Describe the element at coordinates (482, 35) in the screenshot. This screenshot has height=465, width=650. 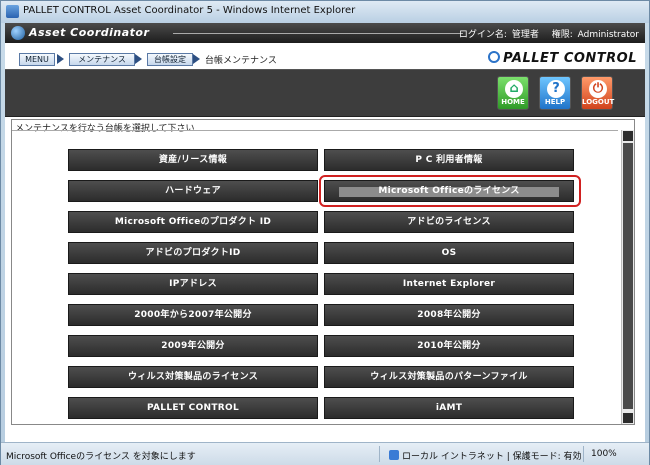
I see `login-label: ログイン名:` at that location.